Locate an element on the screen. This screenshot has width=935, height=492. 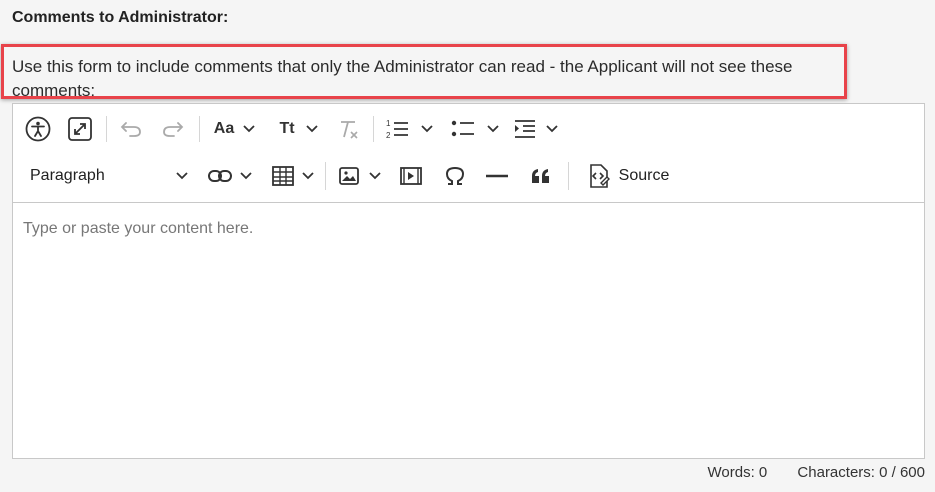
special-characters-button is located at coordinates (455, 176).